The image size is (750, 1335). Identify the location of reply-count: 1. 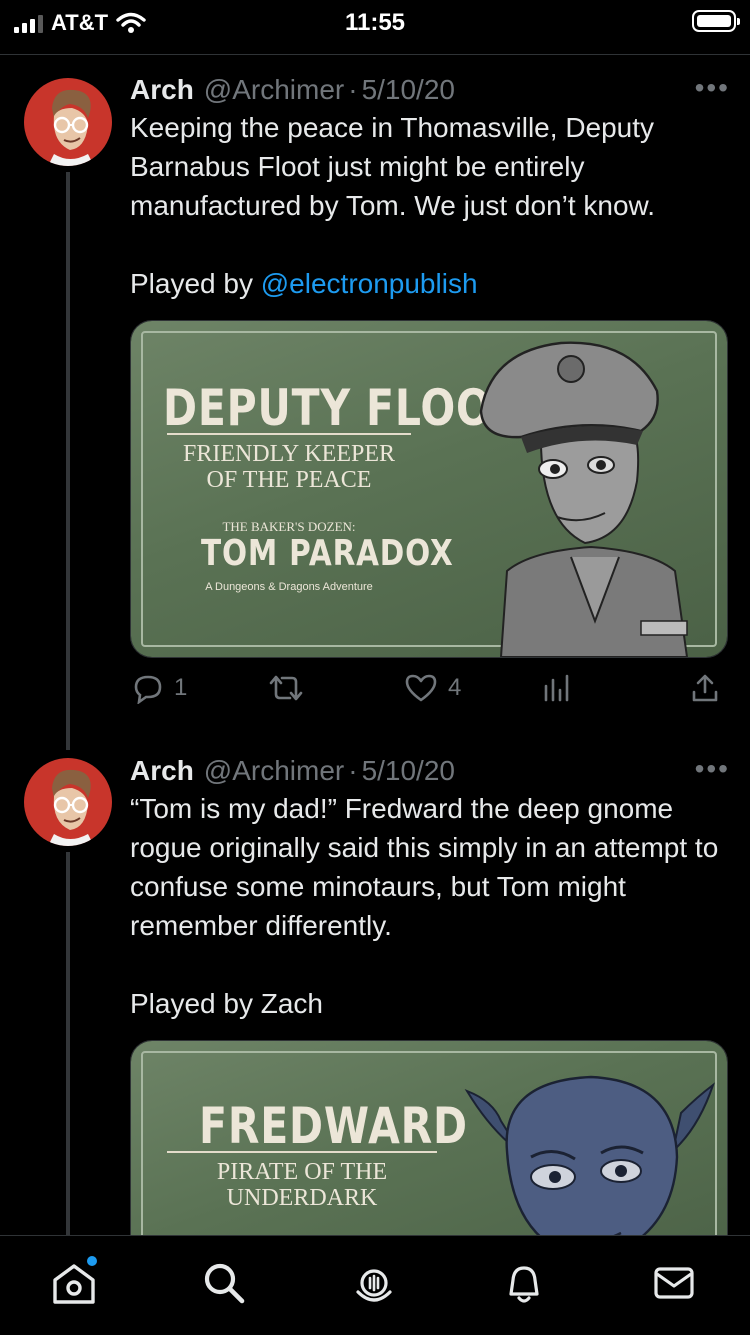
(181, 687).